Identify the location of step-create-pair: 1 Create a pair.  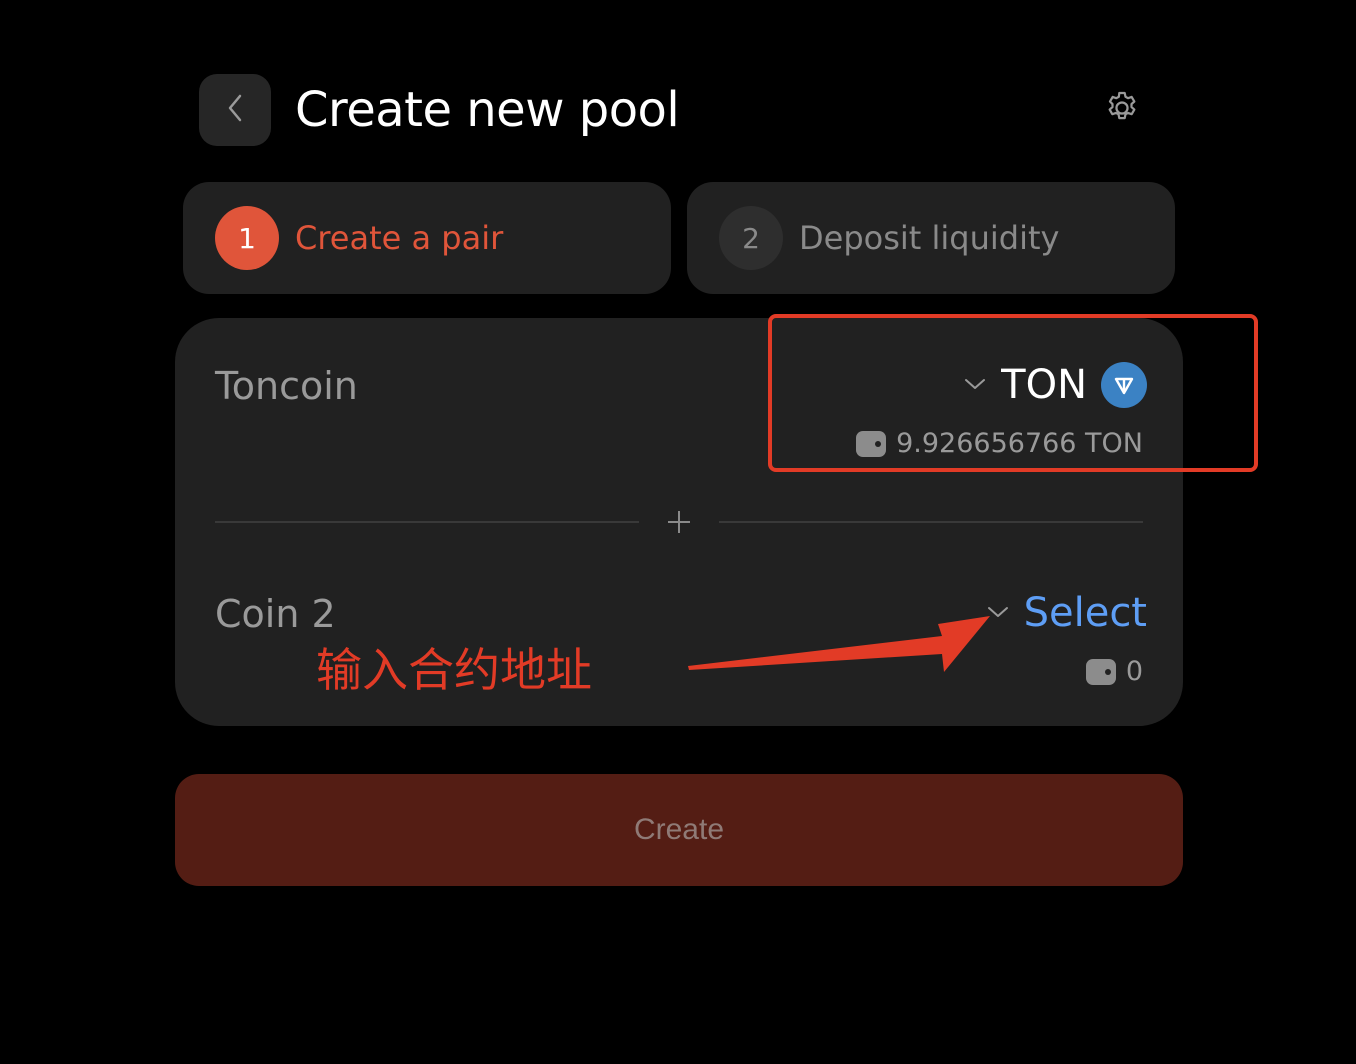
(427, 238).